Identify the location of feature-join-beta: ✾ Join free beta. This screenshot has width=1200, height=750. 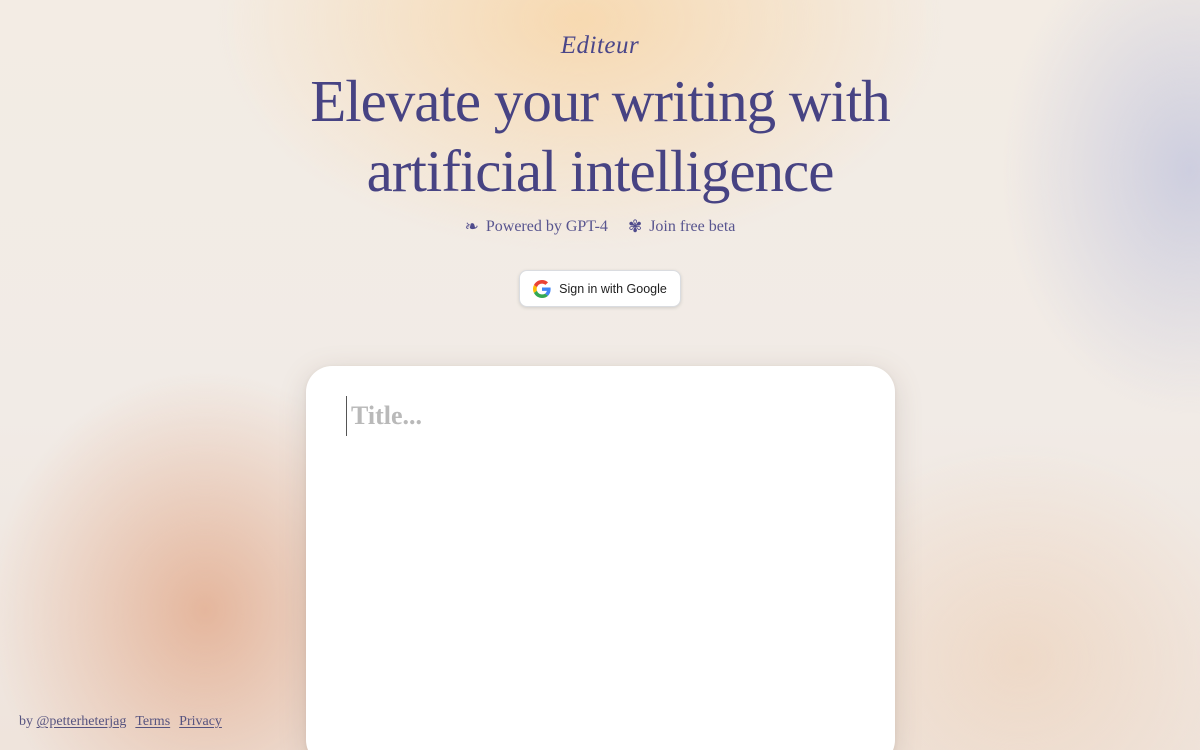
(681, 227).